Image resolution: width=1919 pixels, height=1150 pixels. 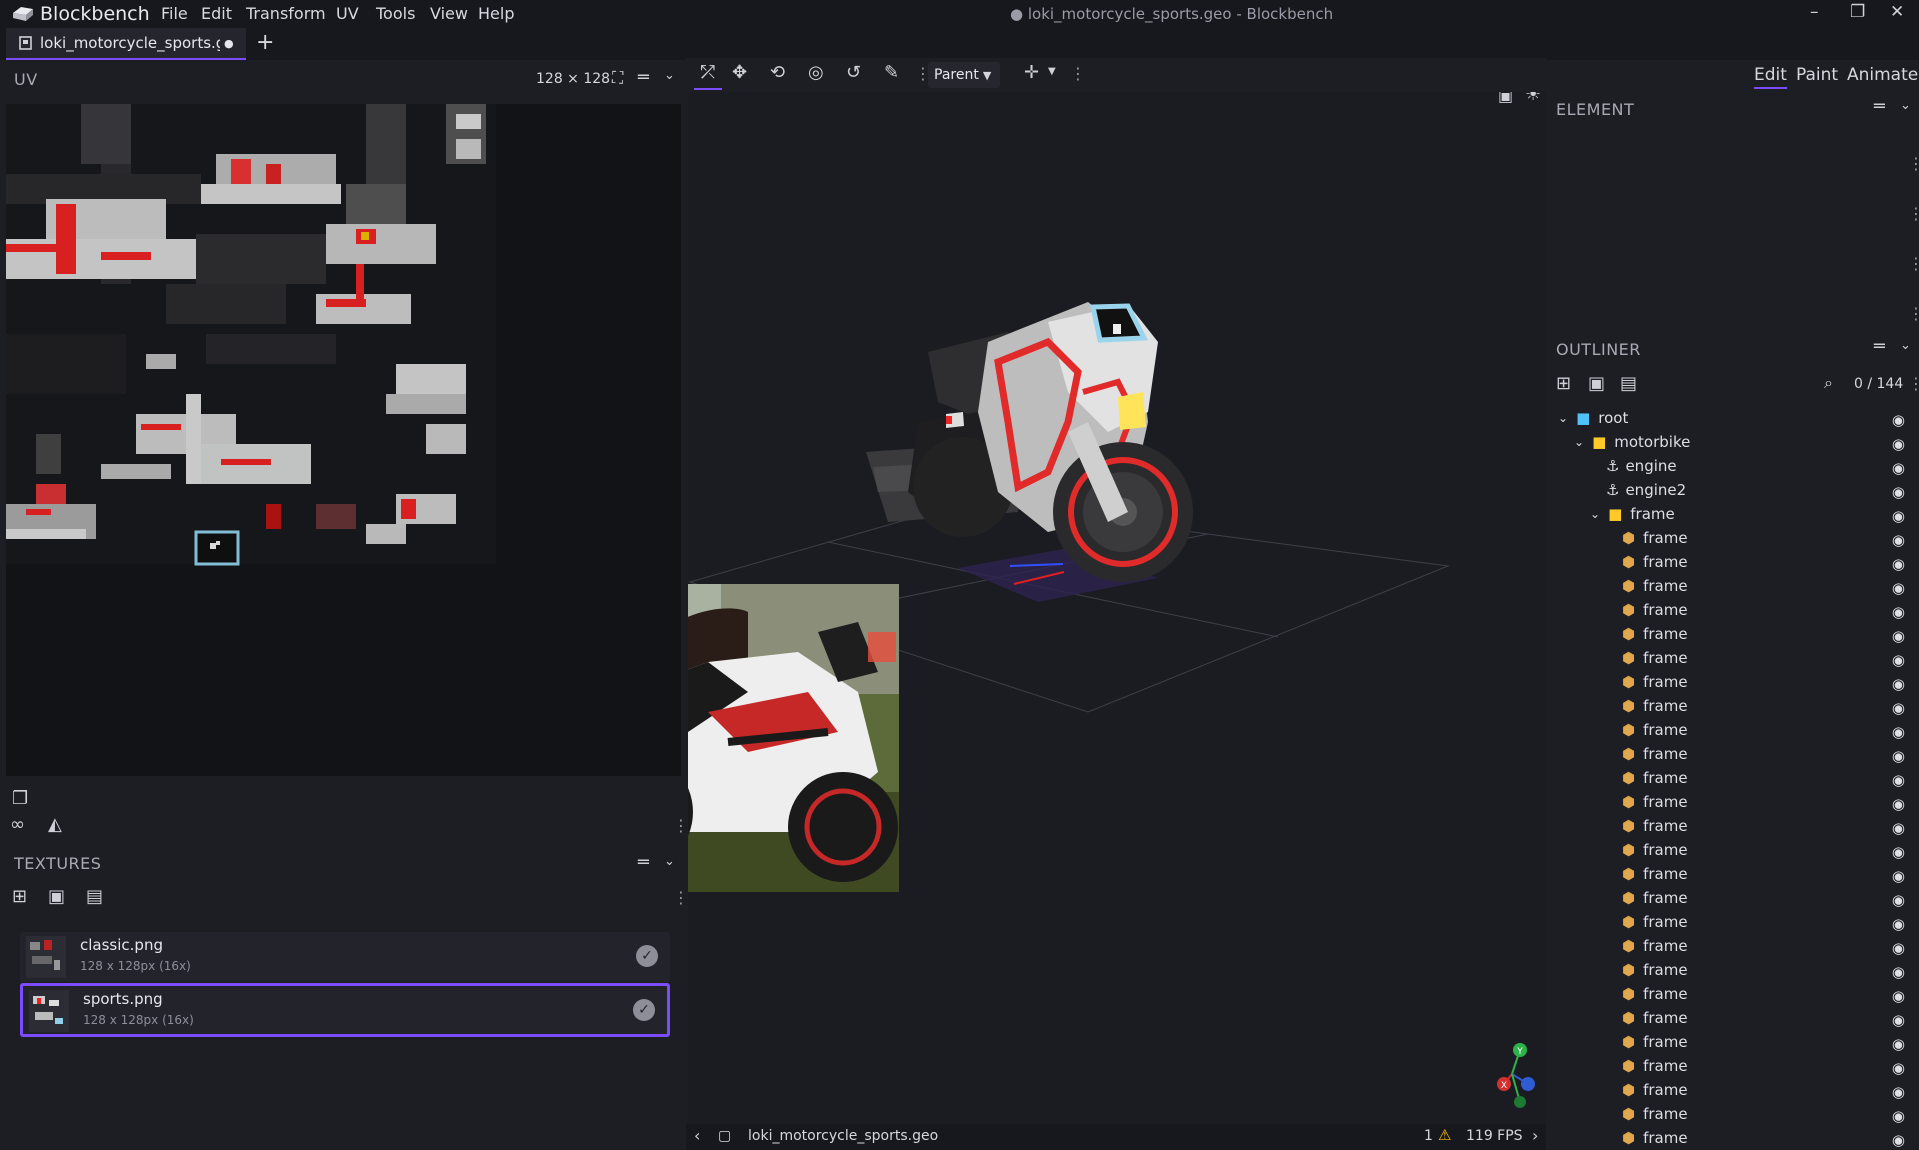 What do you see at coordinates (1733, 490) in the screenshot?
I see `outliner-locator-engine2: ⚓ engine2 ◉` at bounding box center [1733, 490].